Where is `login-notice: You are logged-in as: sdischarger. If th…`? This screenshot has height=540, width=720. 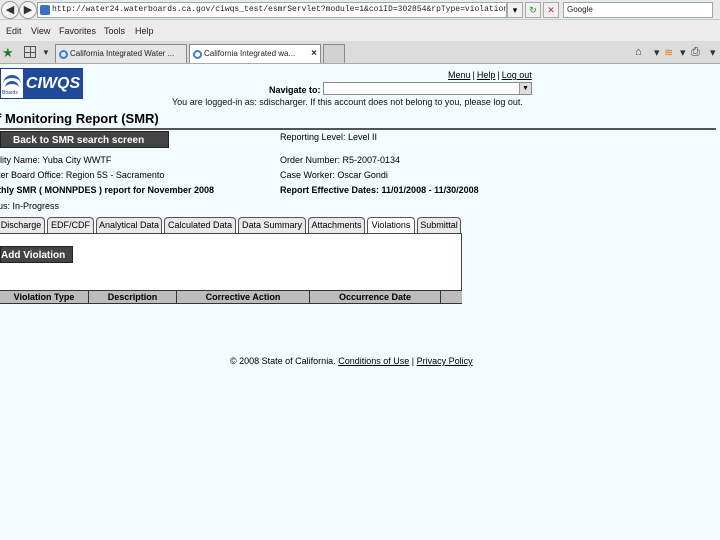 login-notice: You are logged-in as: sdischarger. If th… is located at coordinates (347, 102).